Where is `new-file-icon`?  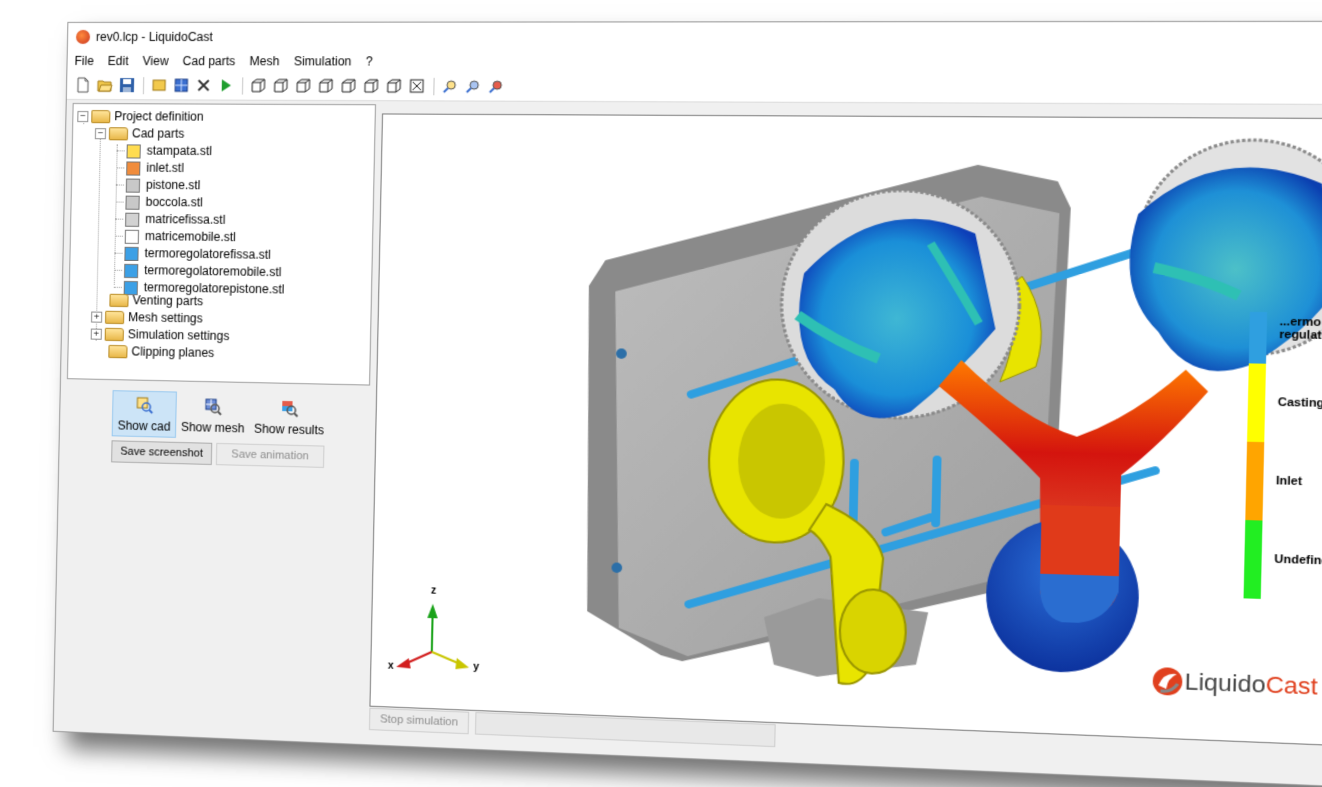 new-file-icon is located at coordinates (83, 85).